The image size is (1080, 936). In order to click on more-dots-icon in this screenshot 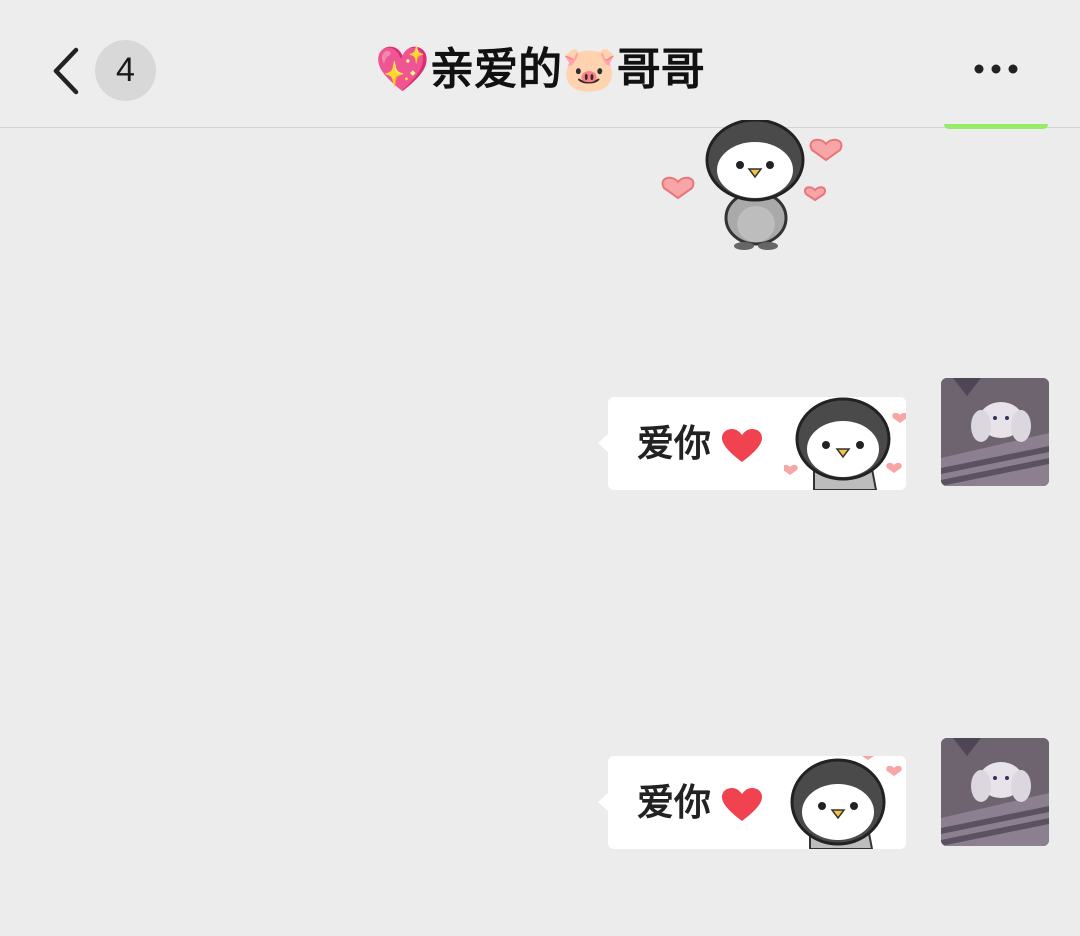, I will do `click(996, 69)`.